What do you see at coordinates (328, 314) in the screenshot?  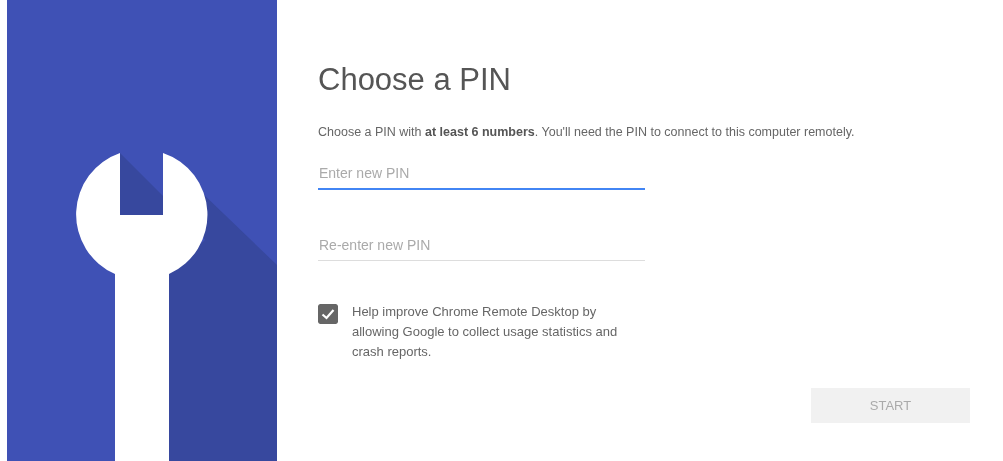 I see `checkbox` at bounding box center [328, 314].